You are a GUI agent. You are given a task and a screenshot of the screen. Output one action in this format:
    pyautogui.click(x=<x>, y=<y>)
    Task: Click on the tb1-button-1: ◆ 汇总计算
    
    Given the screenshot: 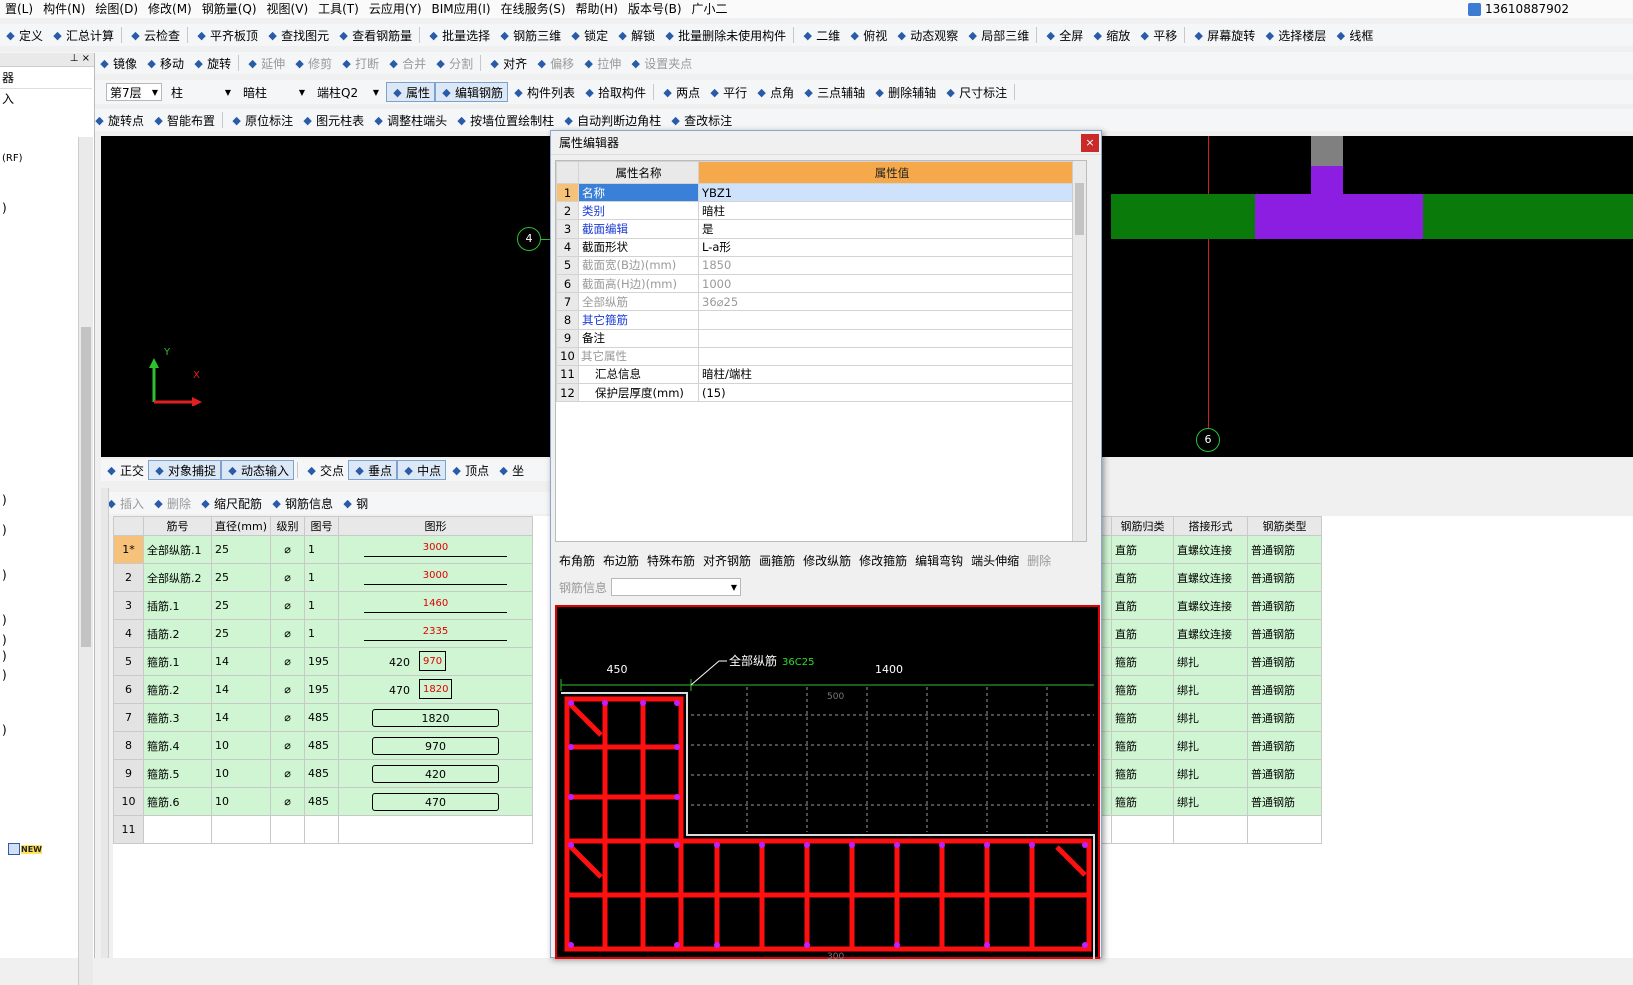 What is the action you would take?
    pyautogui.click(x=82, y=35)
    